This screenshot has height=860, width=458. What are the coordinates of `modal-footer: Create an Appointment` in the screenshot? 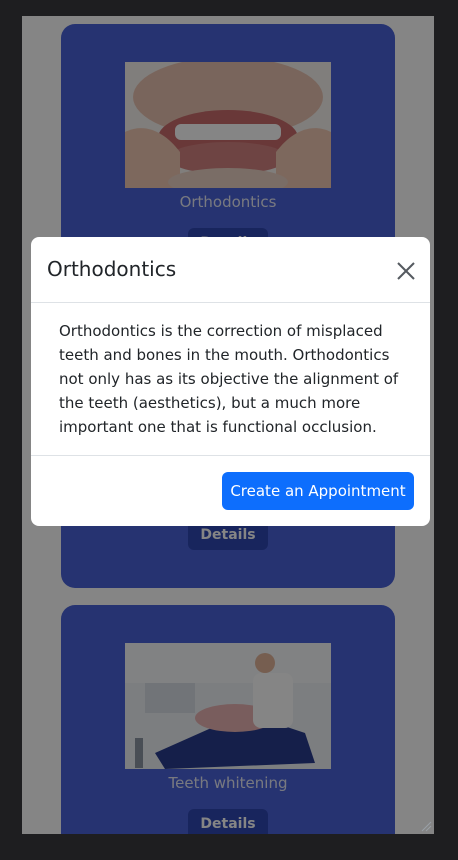 It's located at (230, 490).